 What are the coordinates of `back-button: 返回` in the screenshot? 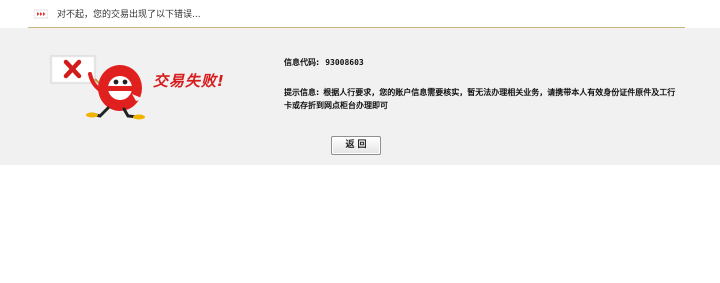 It's located at (356, 145).